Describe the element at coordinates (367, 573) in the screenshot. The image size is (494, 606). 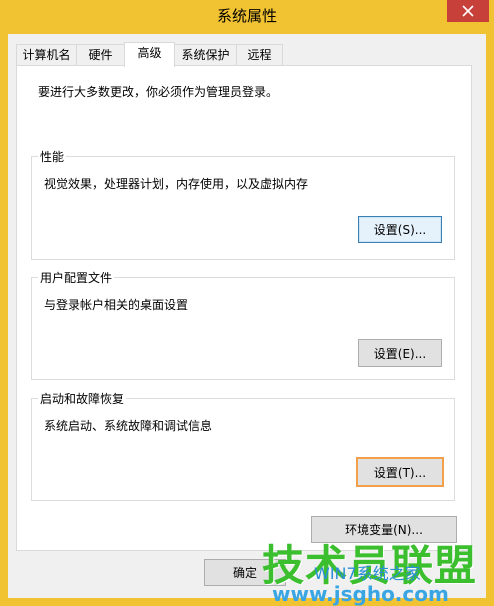
I see `watermark-subtitle: WIN7系统之家` at that location.